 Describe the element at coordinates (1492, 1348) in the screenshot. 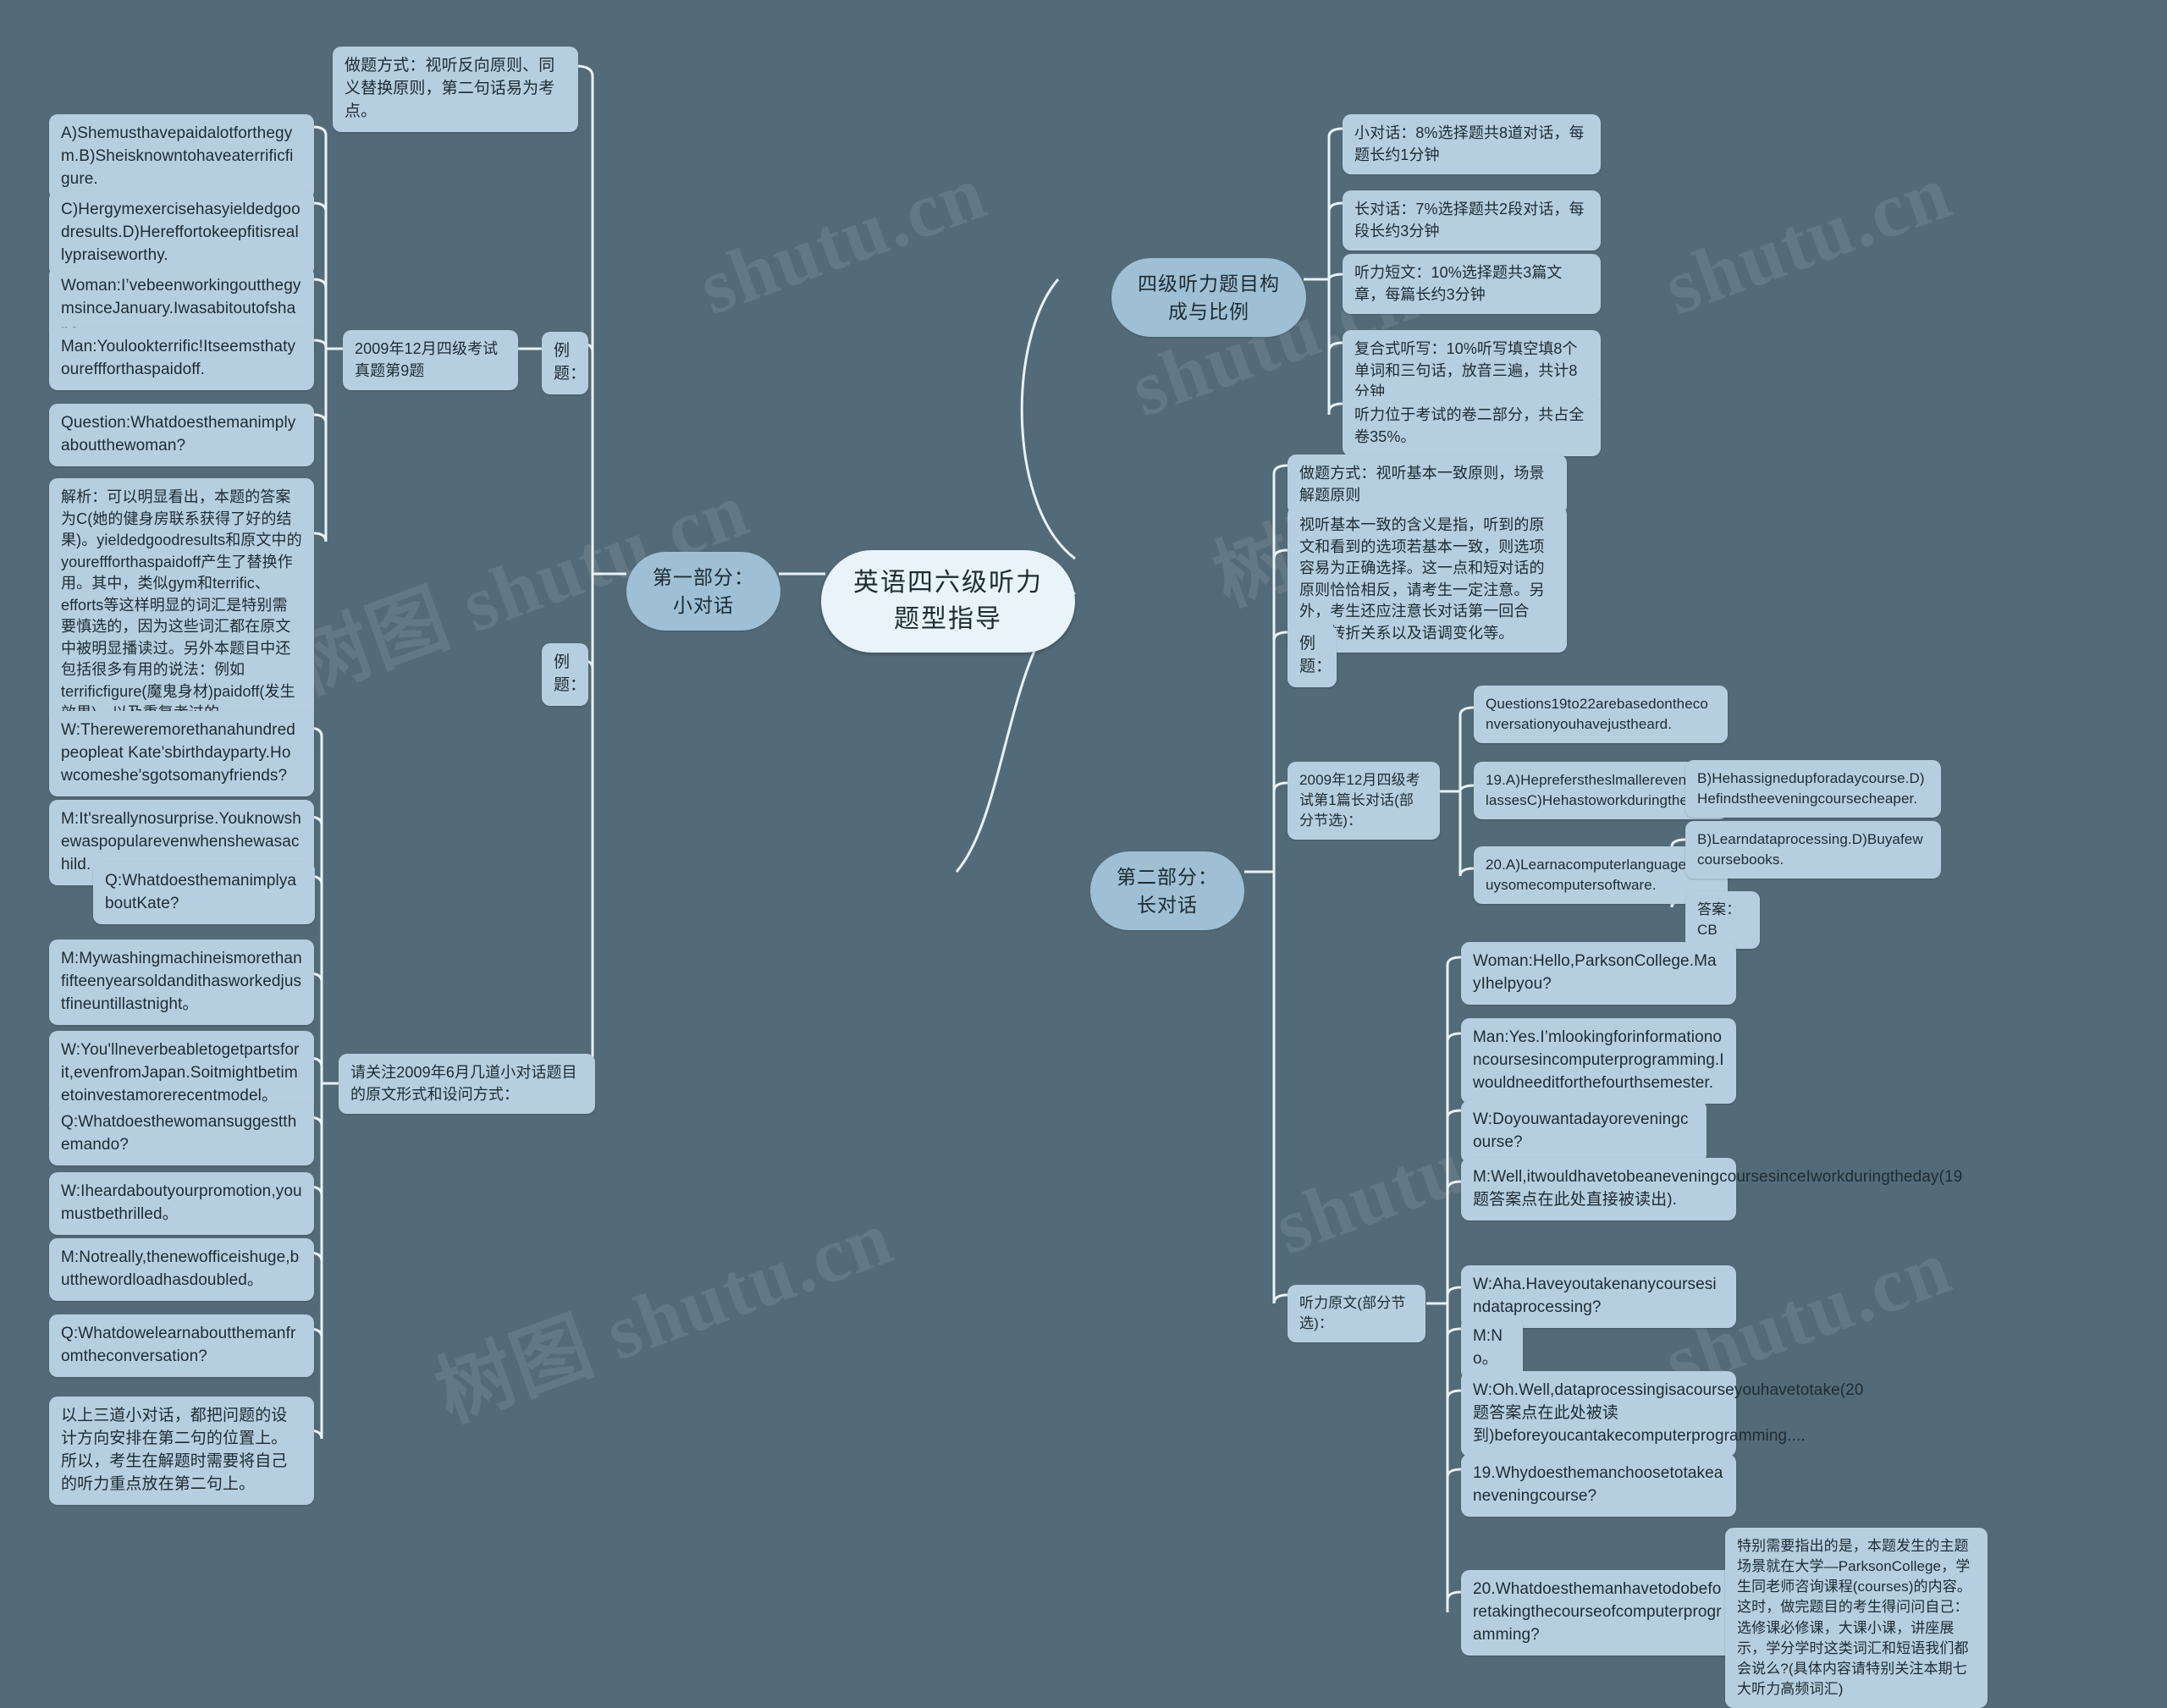

I see `part2-transcript-5: M:No。` at that location.